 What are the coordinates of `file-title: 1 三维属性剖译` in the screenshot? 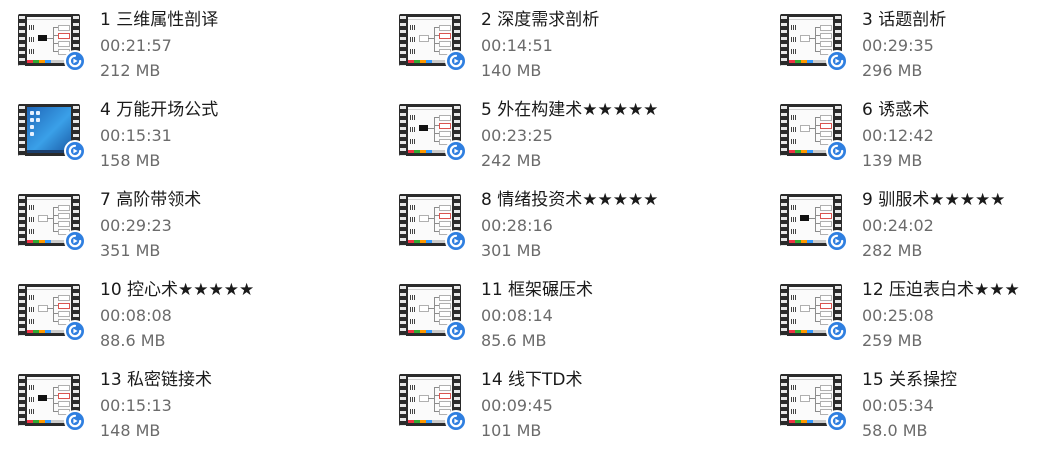 It's located at (159, 20).